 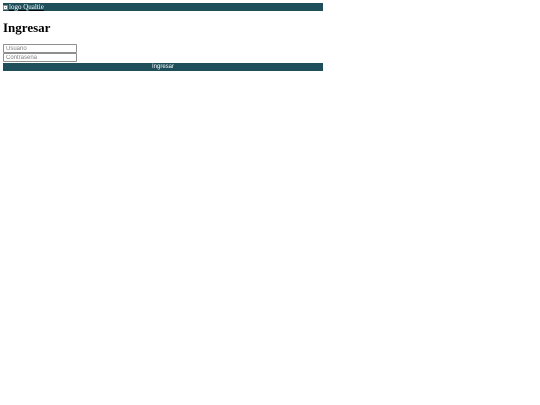 I want to click on logo-alt-text: logo Qualtie, so click(x=26, y=6).